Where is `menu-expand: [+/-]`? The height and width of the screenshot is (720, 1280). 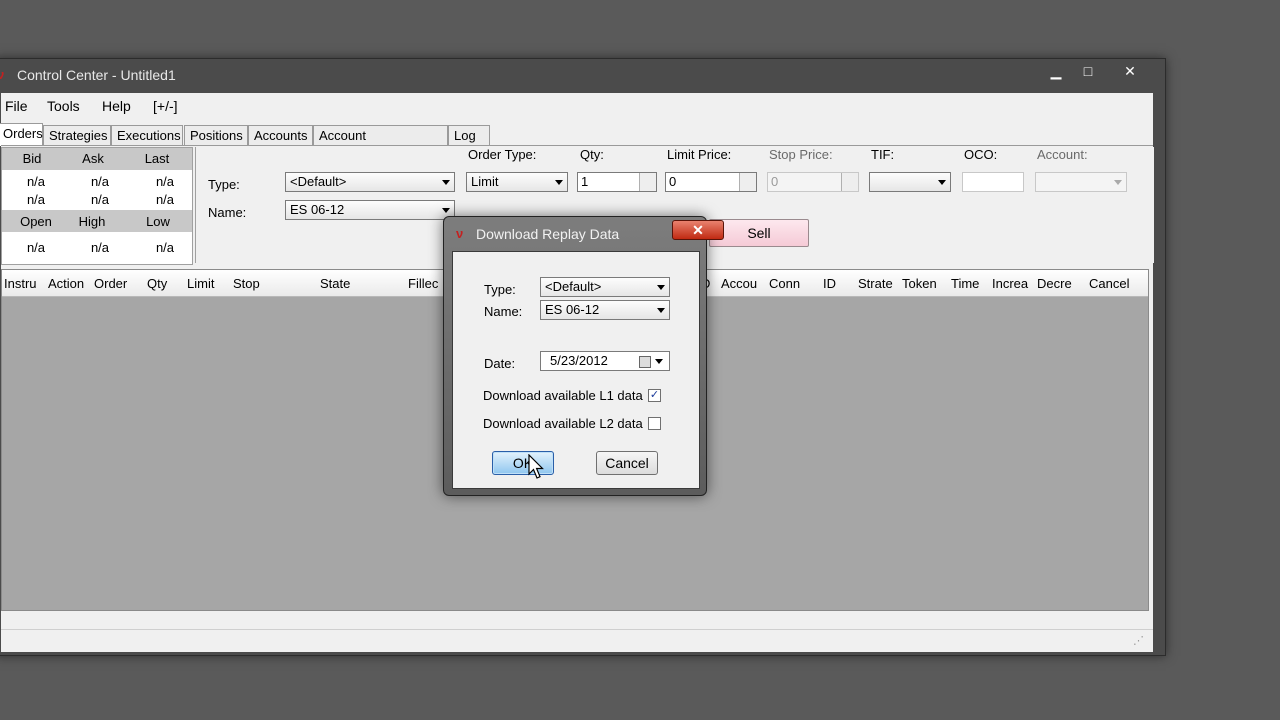 menu-expand: [+/-] is located at coordinates (165, 106).